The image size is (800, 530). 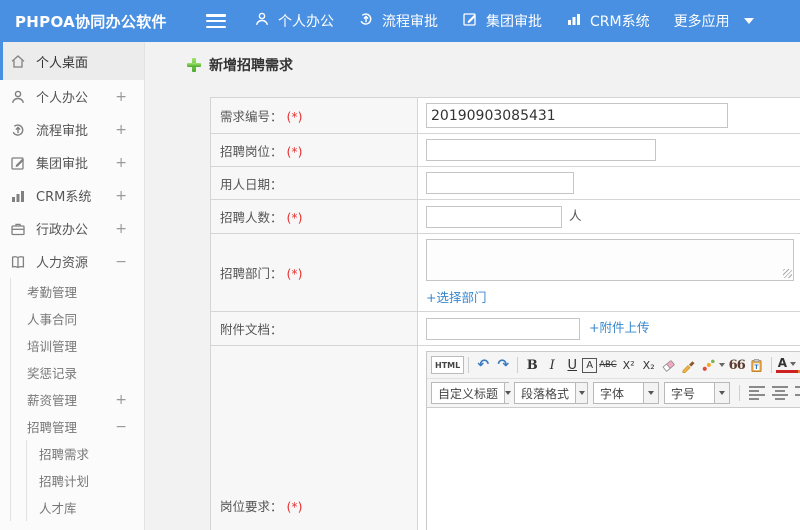 I want to click on sidebar-subitem-salary: 薪资管理 +, so click(x=77, y=399).